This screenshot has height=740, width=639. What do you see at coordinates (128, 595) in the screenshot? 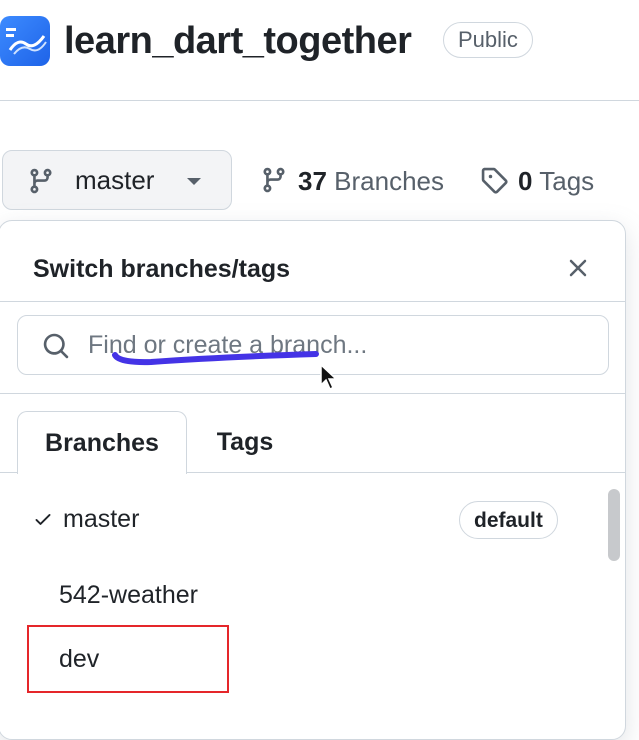
I see `branch-name: 542-weather` at bounding box center [128, 595].